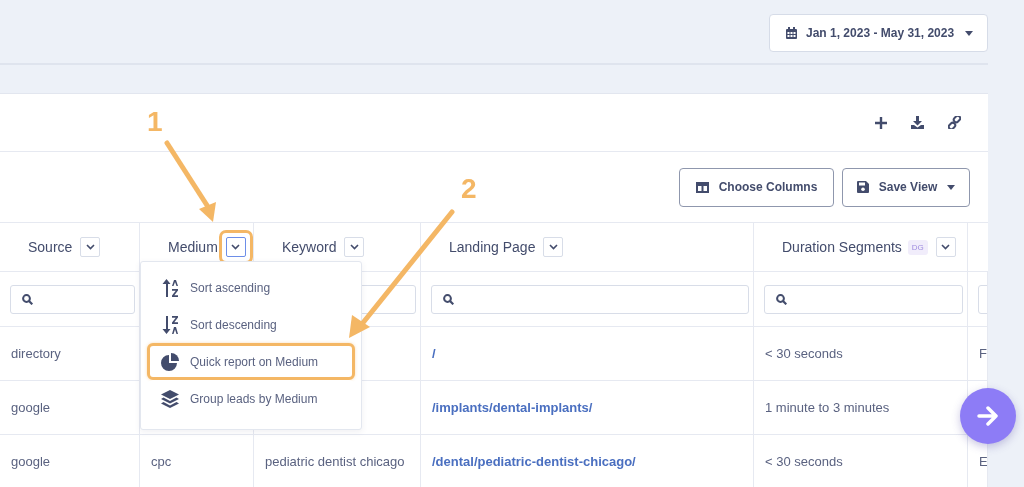 Image resolution: width=1024 pixels, height=487 pixels. What do you see at coordinates (983, 353) in the screenshot?
I see `table-cell: F` at bounding box center [983, 353].